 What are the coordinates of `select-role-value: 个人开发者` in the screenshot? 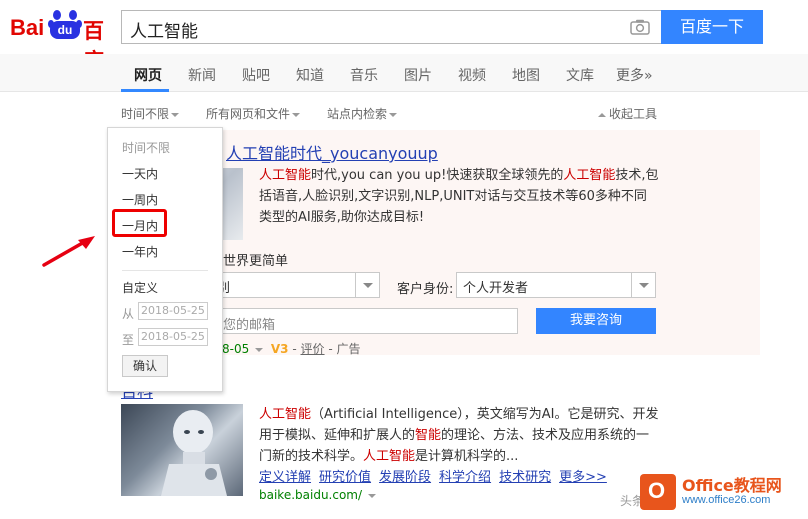 It's located at (496, 288).